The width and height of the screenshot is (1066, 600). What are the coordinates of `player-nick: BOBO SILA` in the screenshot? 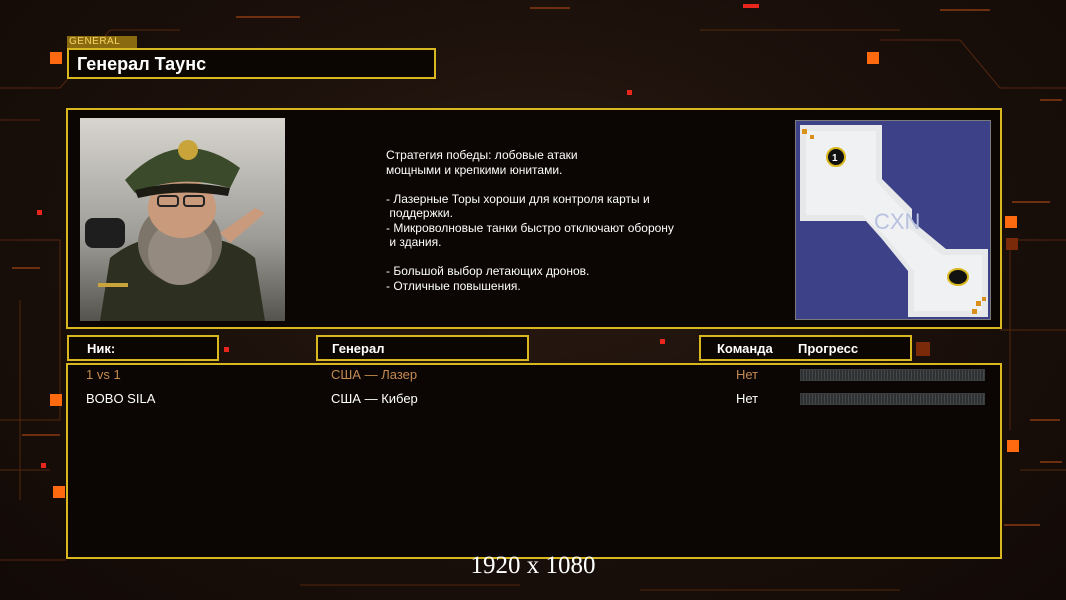 It's located at (121, 398).